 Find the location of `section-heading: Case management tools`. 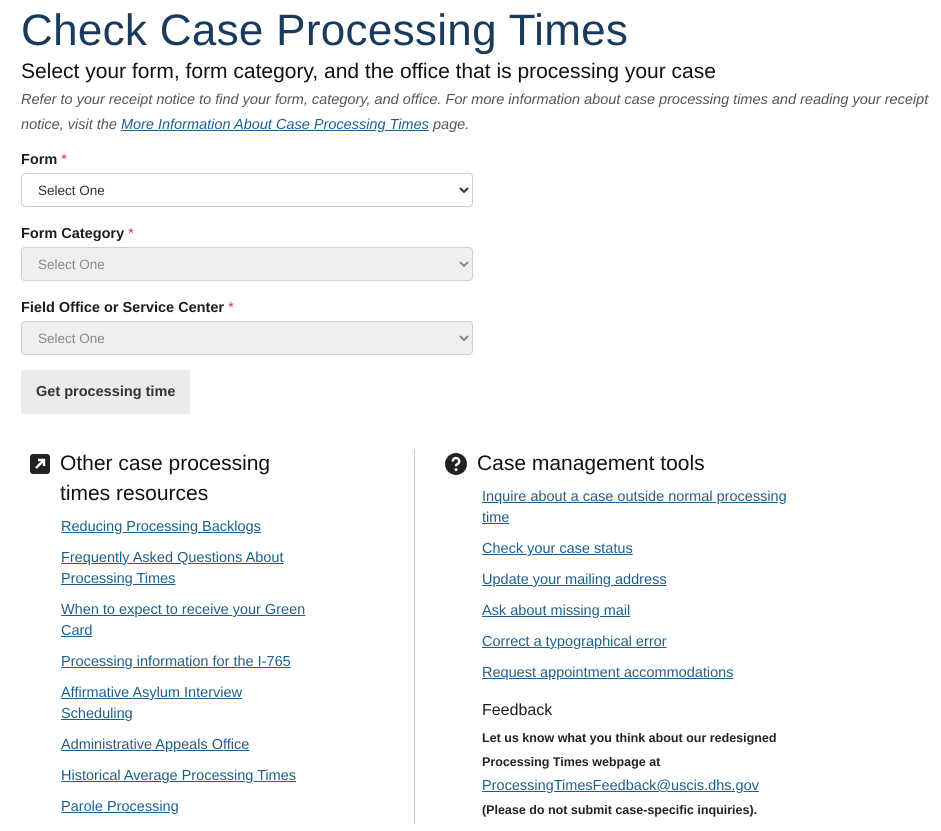

section-heading: Case management tools is located at coordinates (591, 464).